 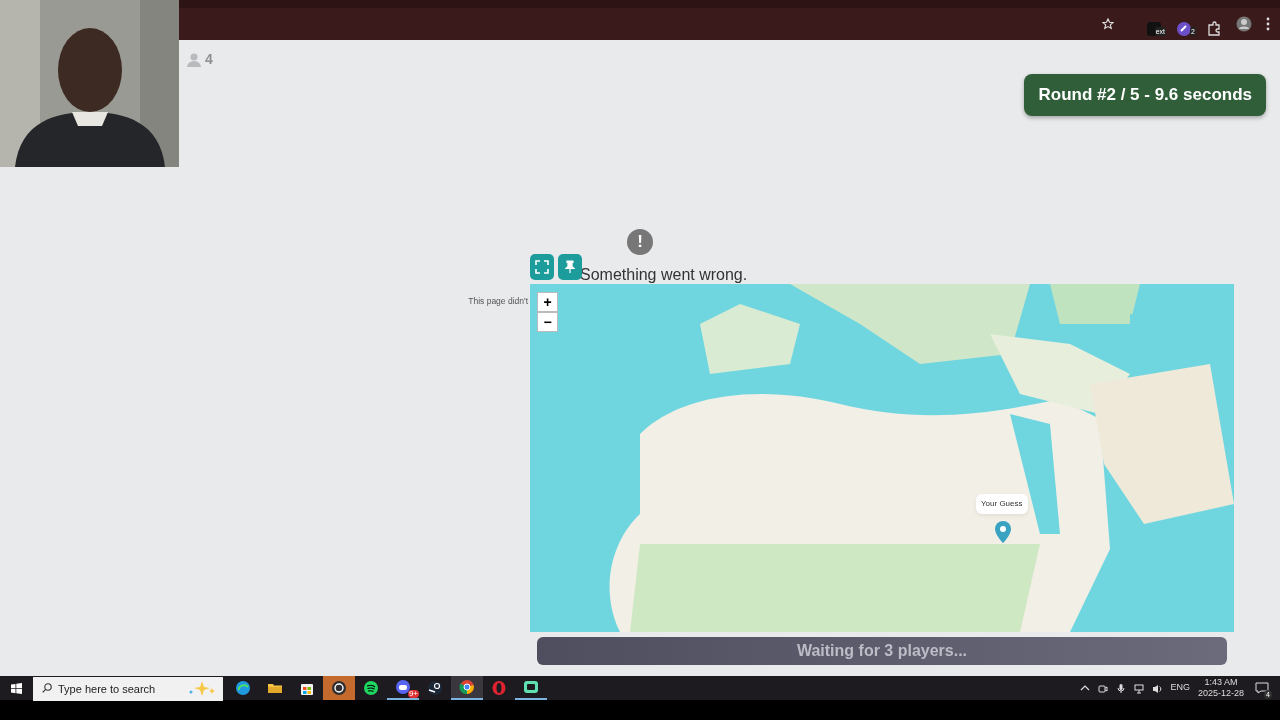 I want to click on microphone-icon, so click(x=1121, y=688).